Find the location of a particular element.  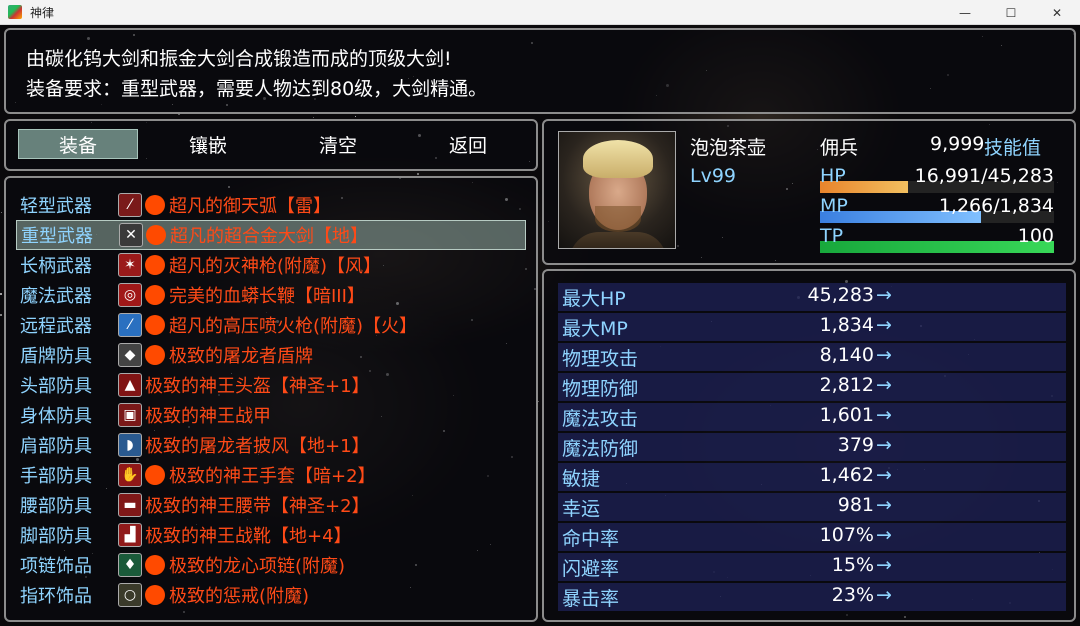

equip-command-label: 装备 is located at coordinates (77, 145).